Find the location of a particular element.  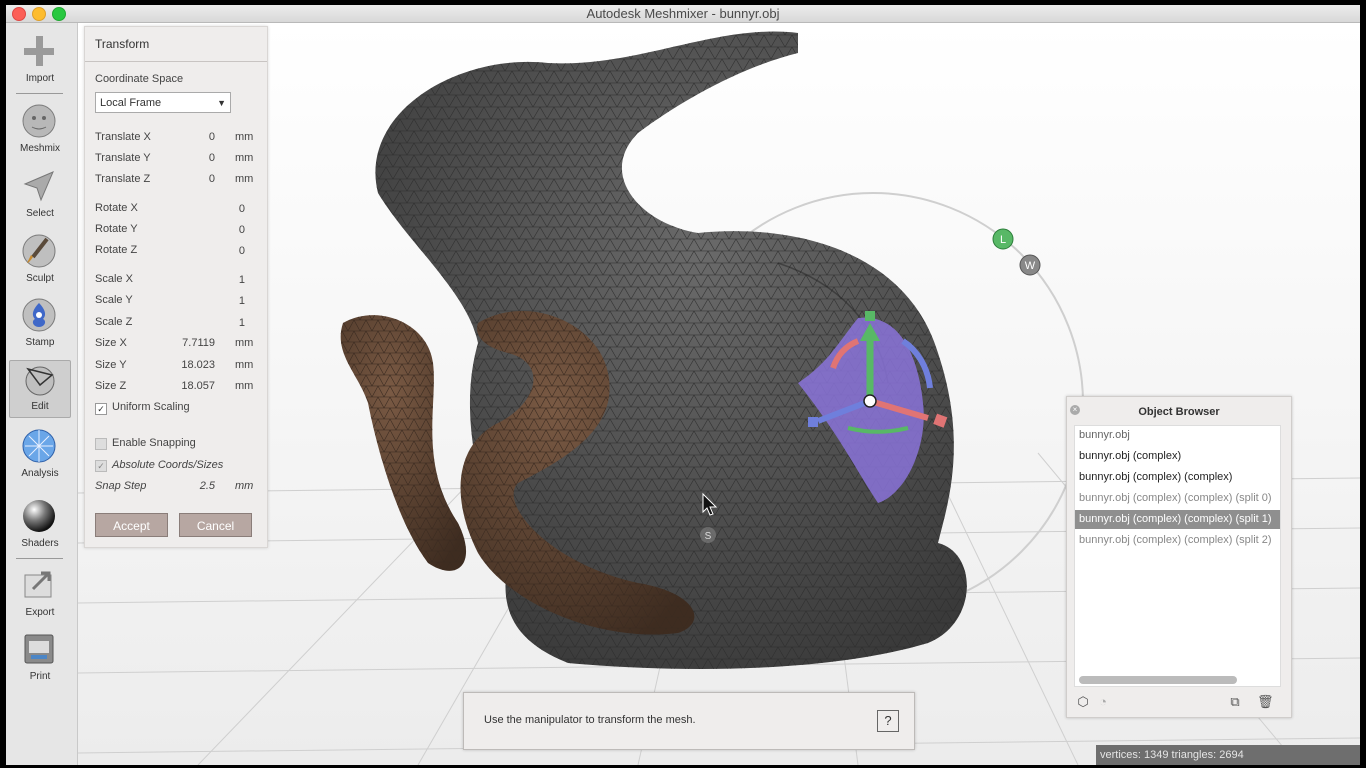

svg-text: S is located at coordinates (708, 536).